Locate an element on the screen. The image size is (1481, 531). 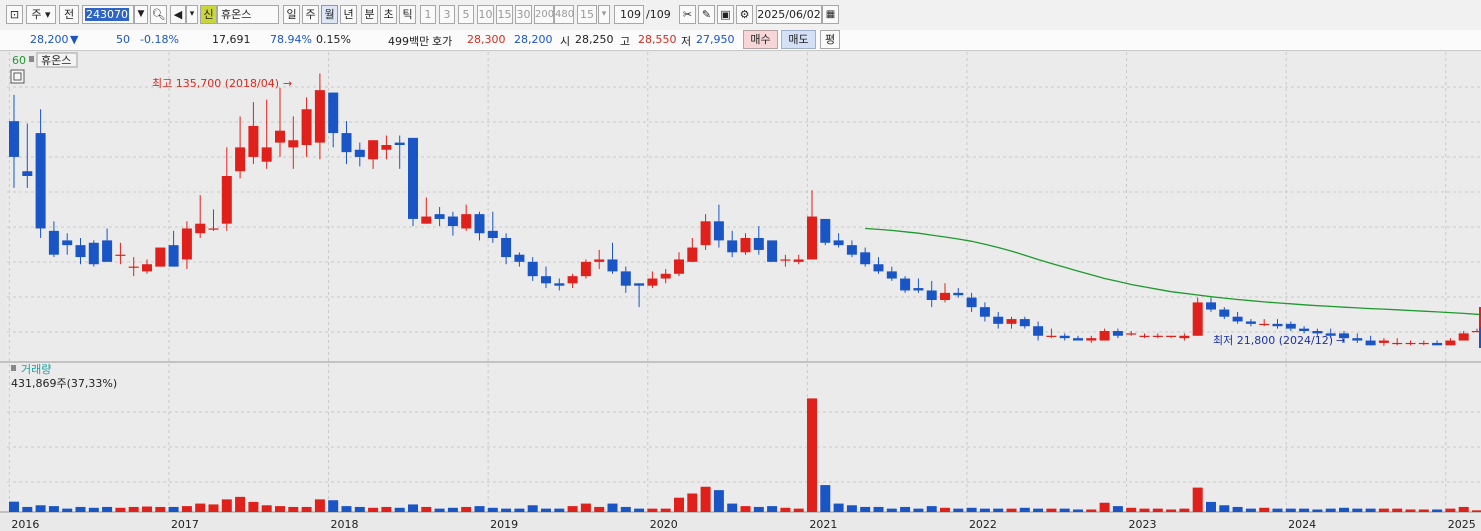
low-price: 27,950 is located at coordinates (715, 39).